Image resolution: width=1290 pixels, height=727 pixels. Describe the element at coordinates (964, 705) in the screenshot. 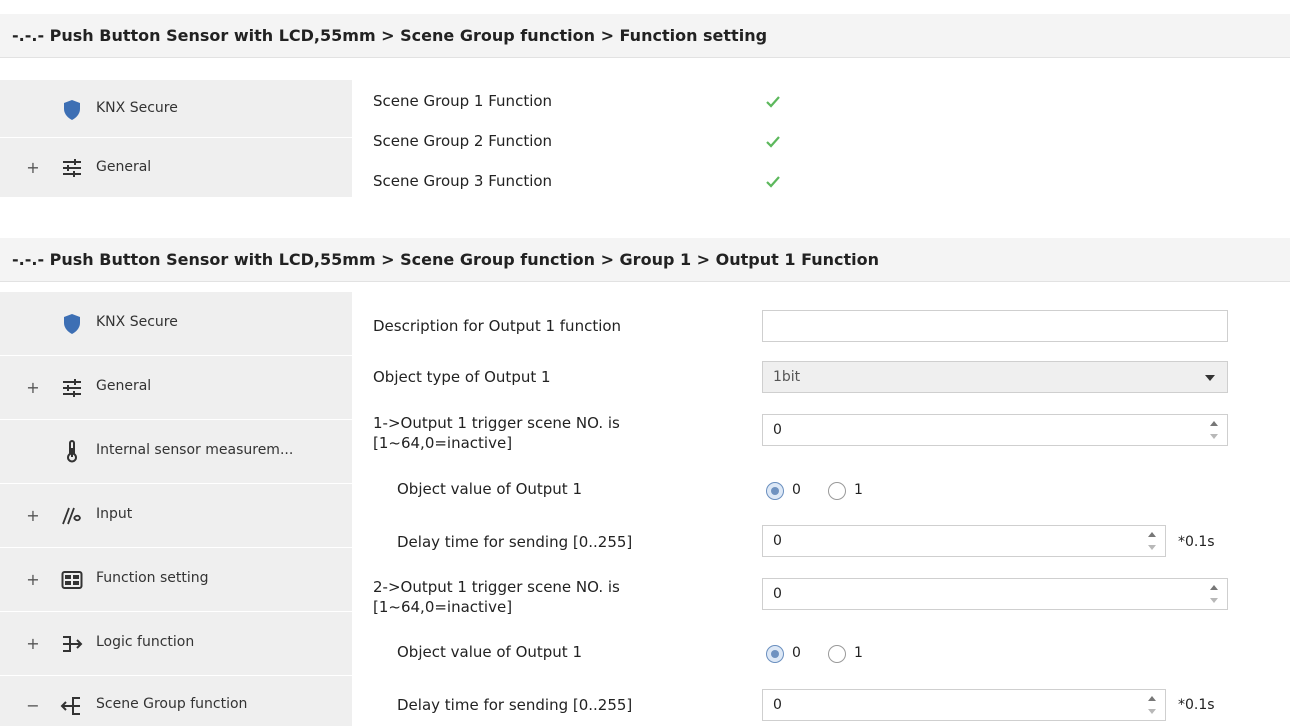

I see `delay2-stepper: 0` at that location.